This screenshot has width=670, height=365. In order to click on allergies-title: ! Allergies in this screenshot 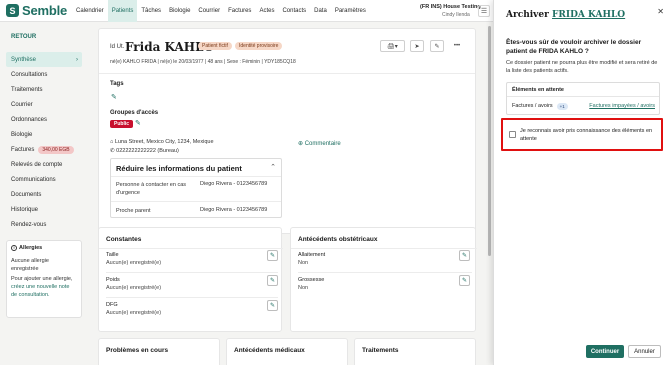, I will do `click(44, 248)`.